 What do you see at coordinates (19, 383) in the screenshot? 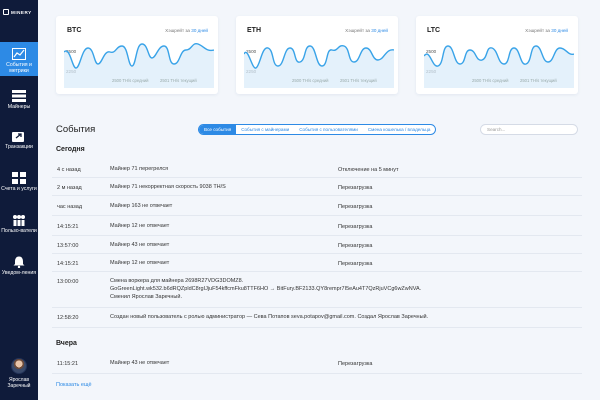
I see `user-name: Ярослав Заречный` at bounding box center [19, 383].